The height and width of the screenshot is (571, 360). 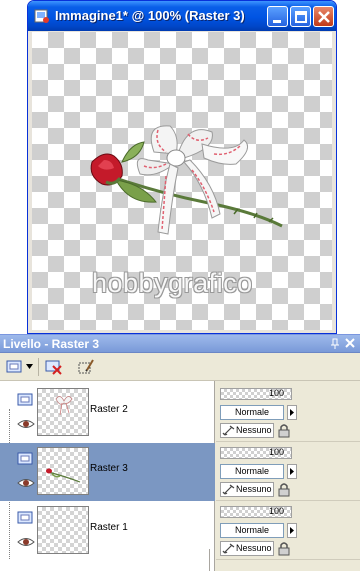 What do you see at coordinates (186, 180) in the screenshot?
I see `rose-image` at bounding box center [186, 180].